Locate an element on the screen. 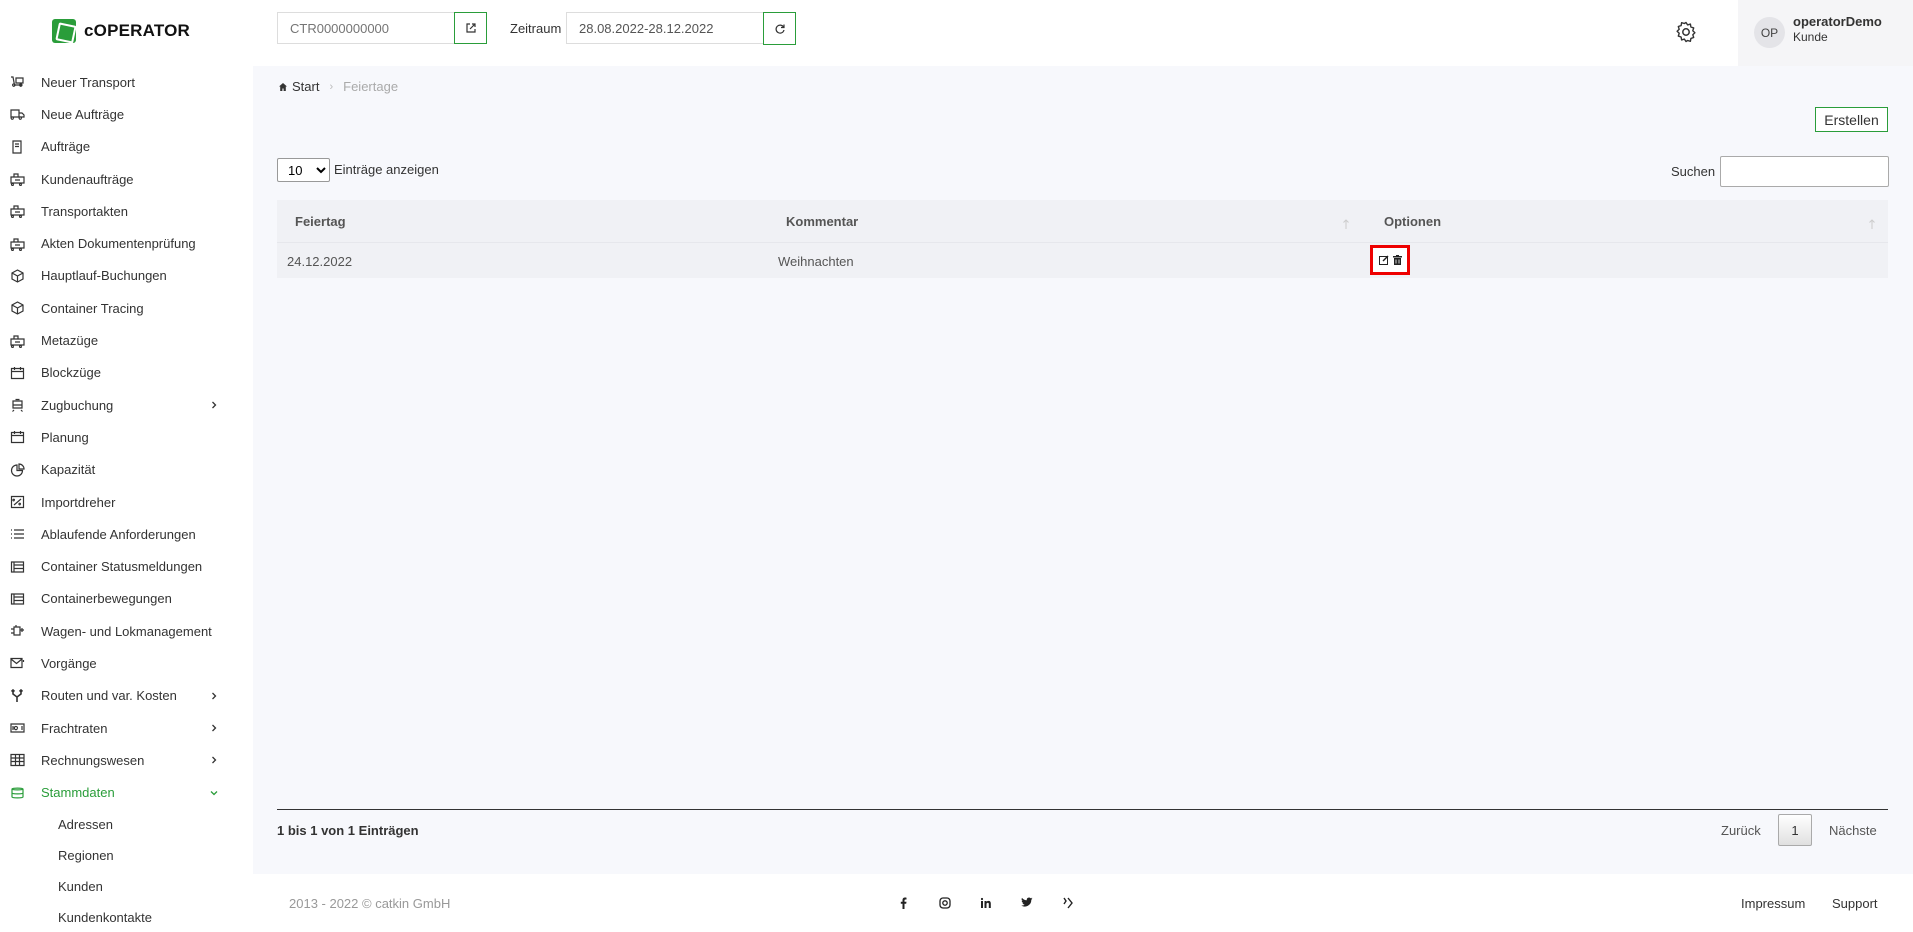 The height and width of the screenshot is (932, 1913). sidebar-item-routen-und-var-kosten: Routen und var. Kosten is located at coordinates (126, 696).